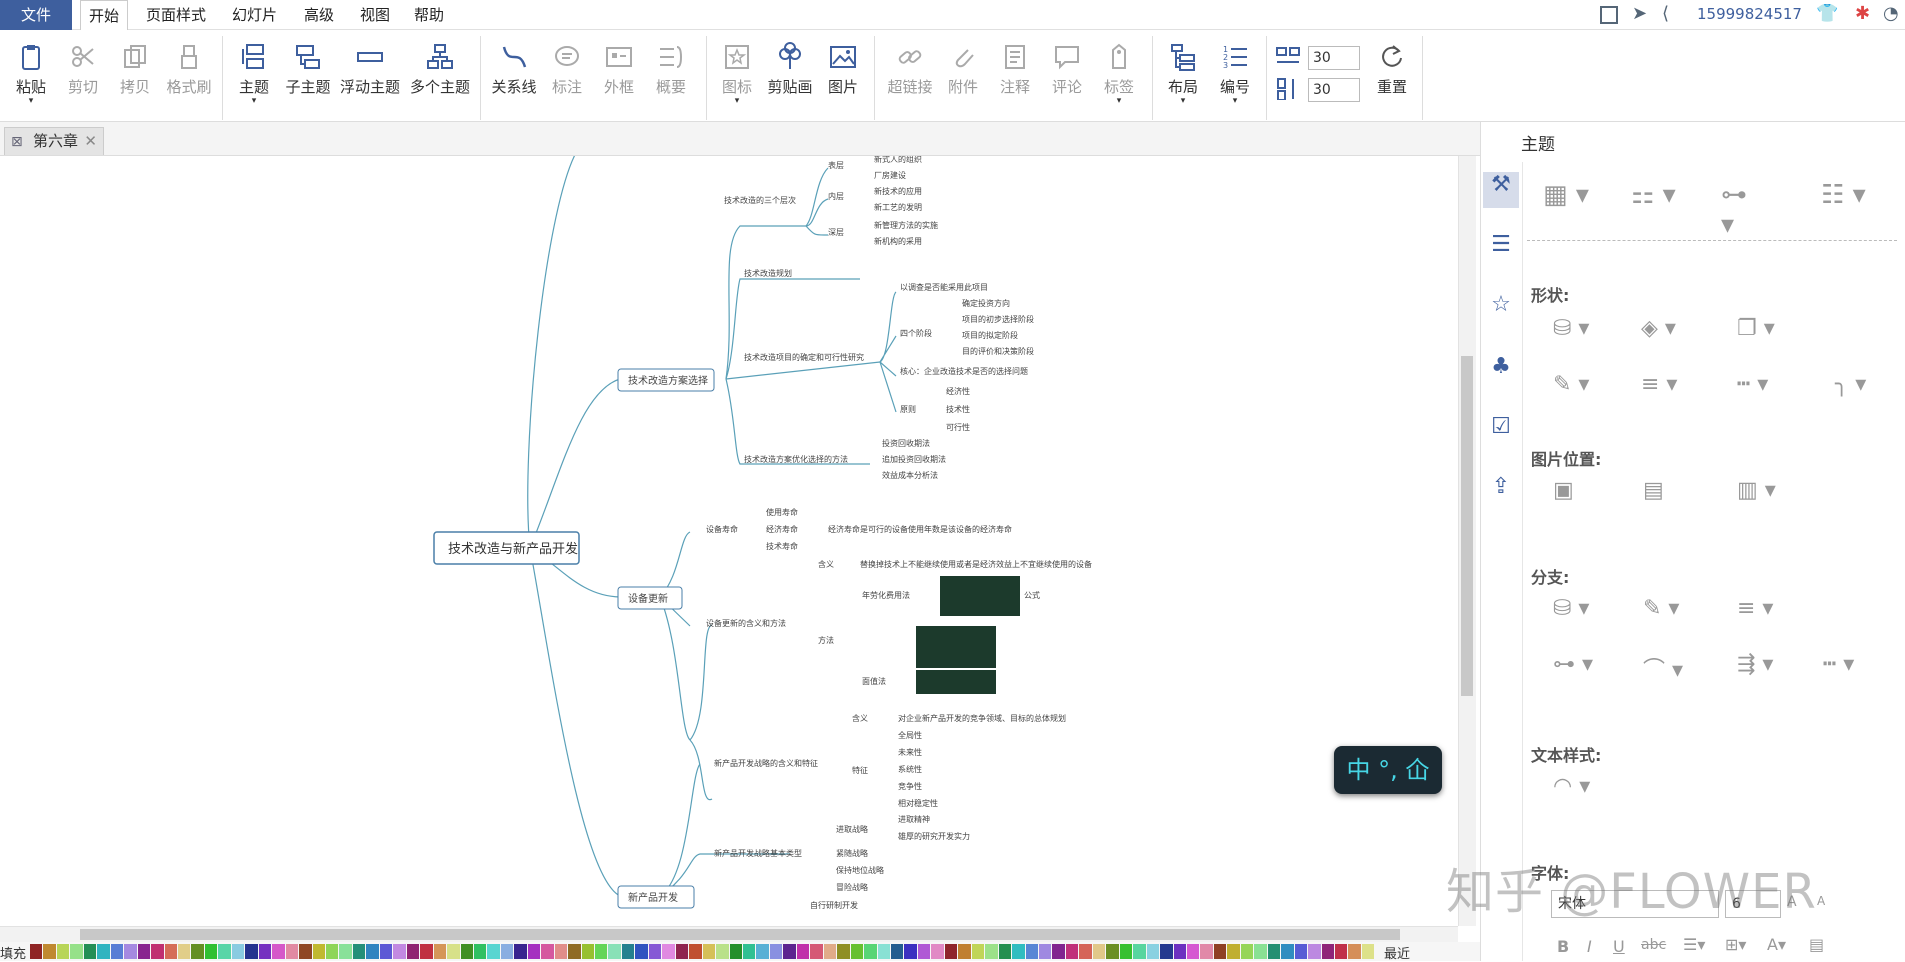 Image resolution: width=1905 pixels, height=962 pixels. Describe the element at coordinates (1235, 74) in the screenshot. I see `numbering-button: 123 编号 ▾` at that location.